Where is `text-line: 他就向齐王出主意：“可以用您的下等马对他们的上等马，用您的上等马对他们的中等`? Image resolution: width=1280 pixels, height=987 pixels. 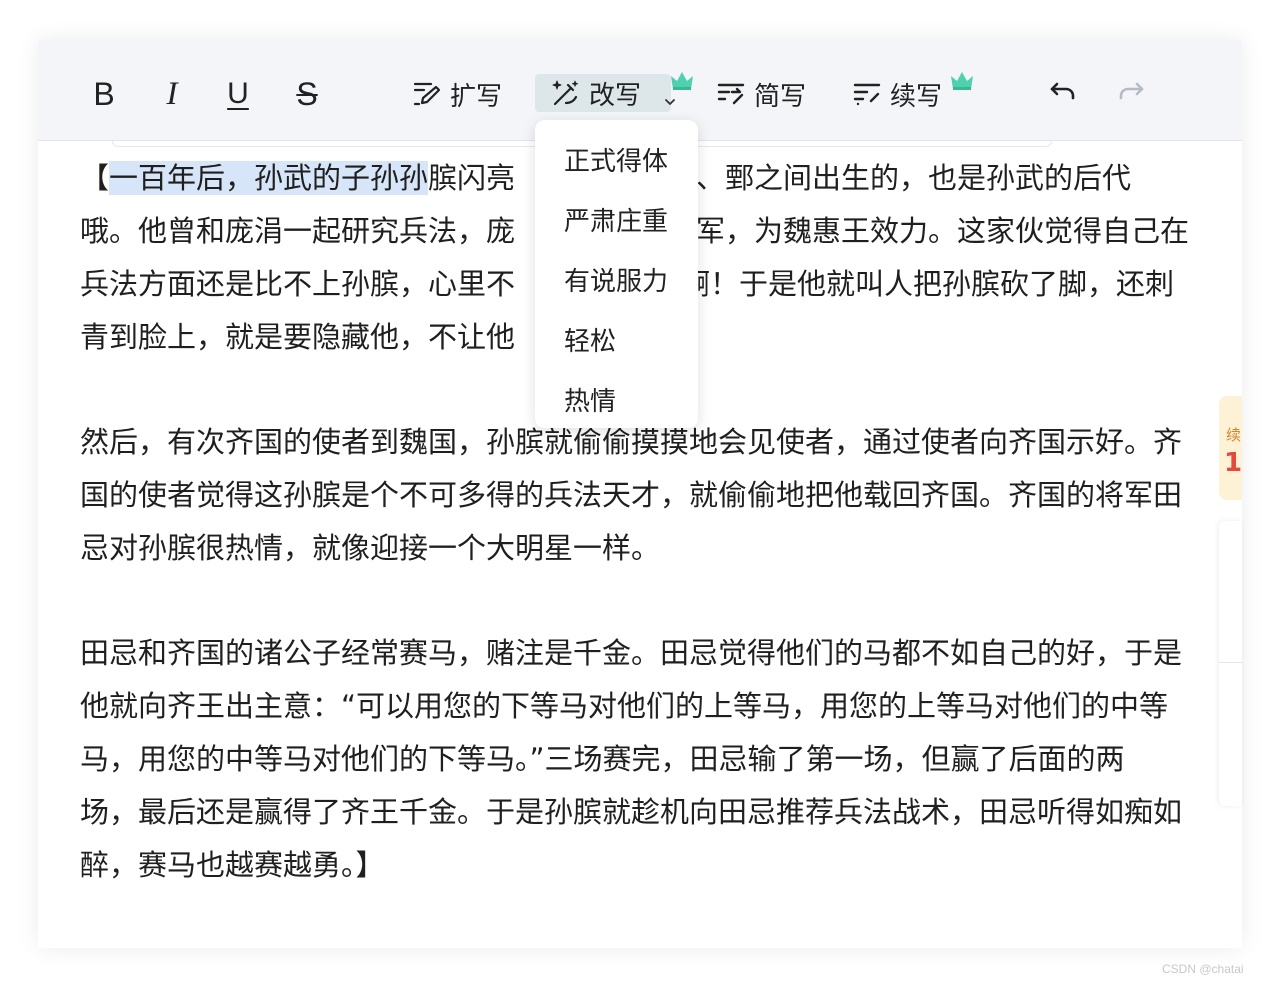 text-line: 他就向齐王出主意：“可以用您的下等马对他们的上等马，用您的上等马对他们的中等 is located at coordinates (624, 706).